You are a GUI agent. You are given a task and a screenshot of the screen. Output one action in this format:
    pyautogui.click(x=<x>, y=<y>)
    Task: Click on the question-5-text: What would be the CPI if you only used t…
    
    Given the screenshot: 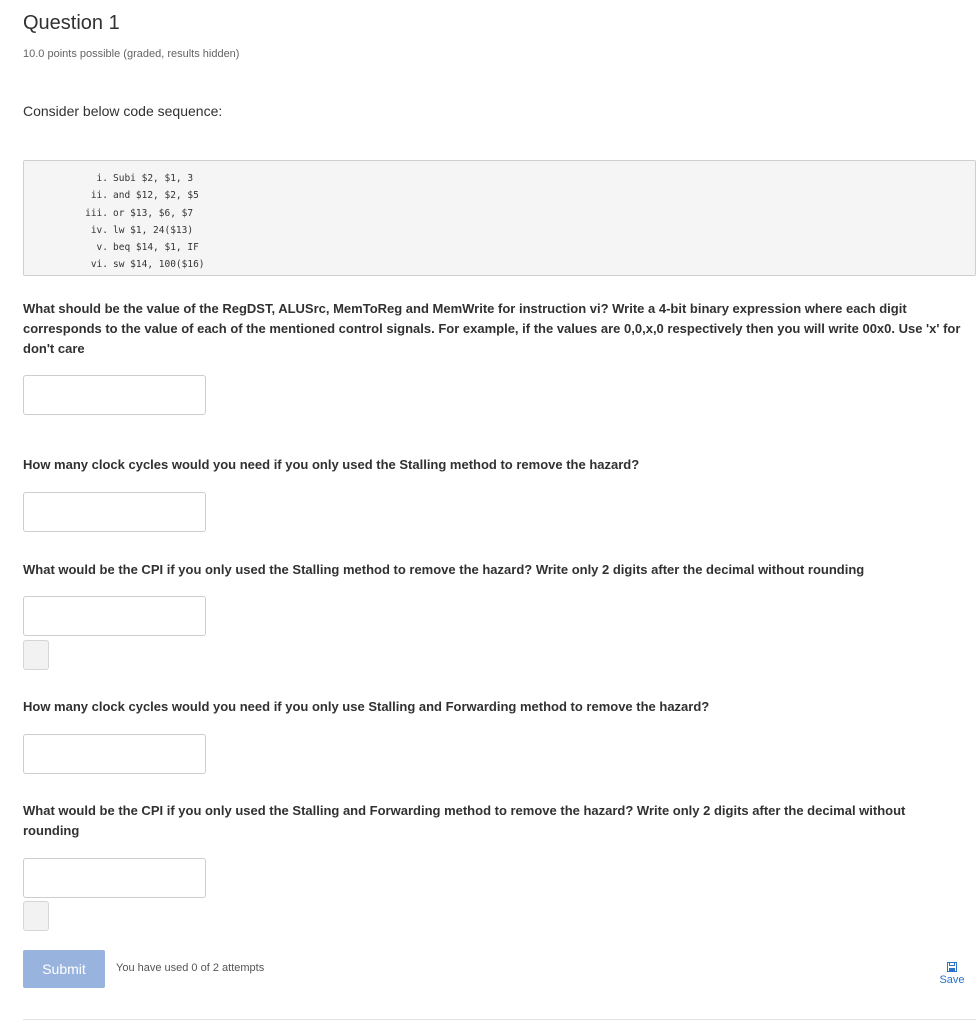 What is the action you would take?
    pyautogui.click(x=464, y=820)
    